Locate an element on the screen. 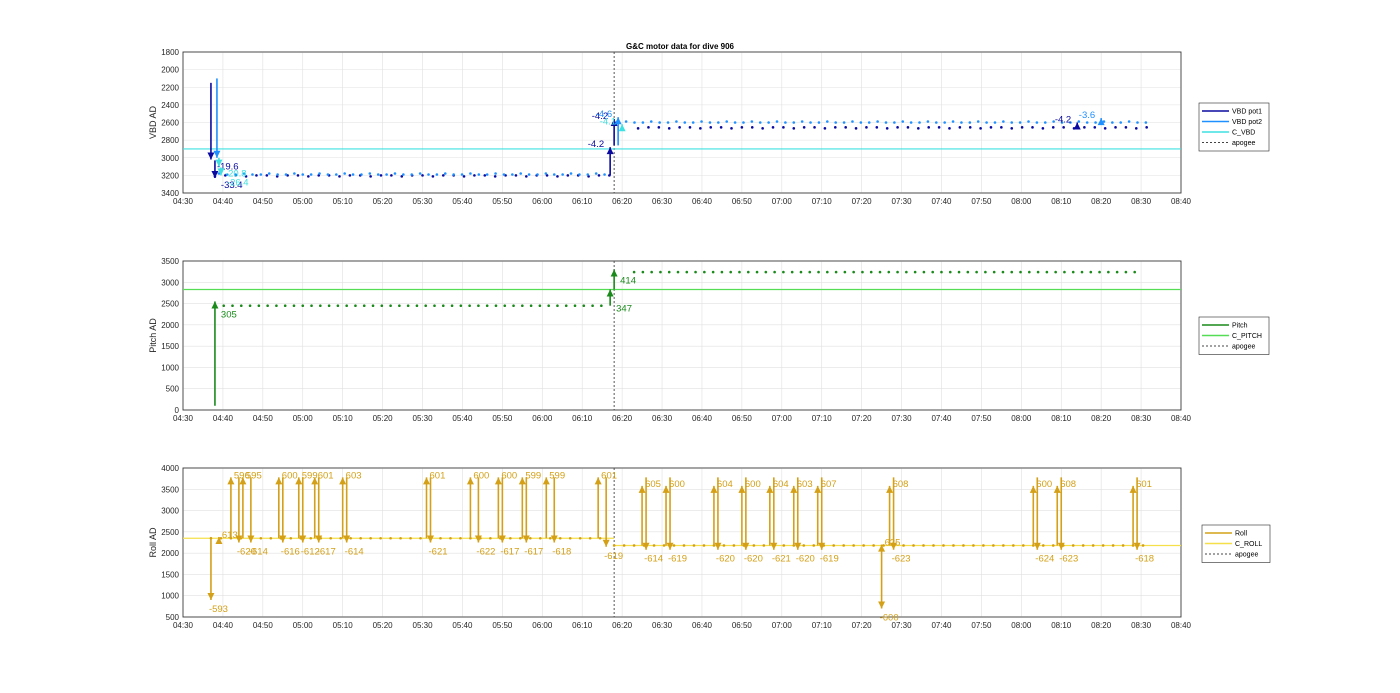 The image size is (1400, 693). y-tick-label: 3000 is located at coordinates (170, 511).